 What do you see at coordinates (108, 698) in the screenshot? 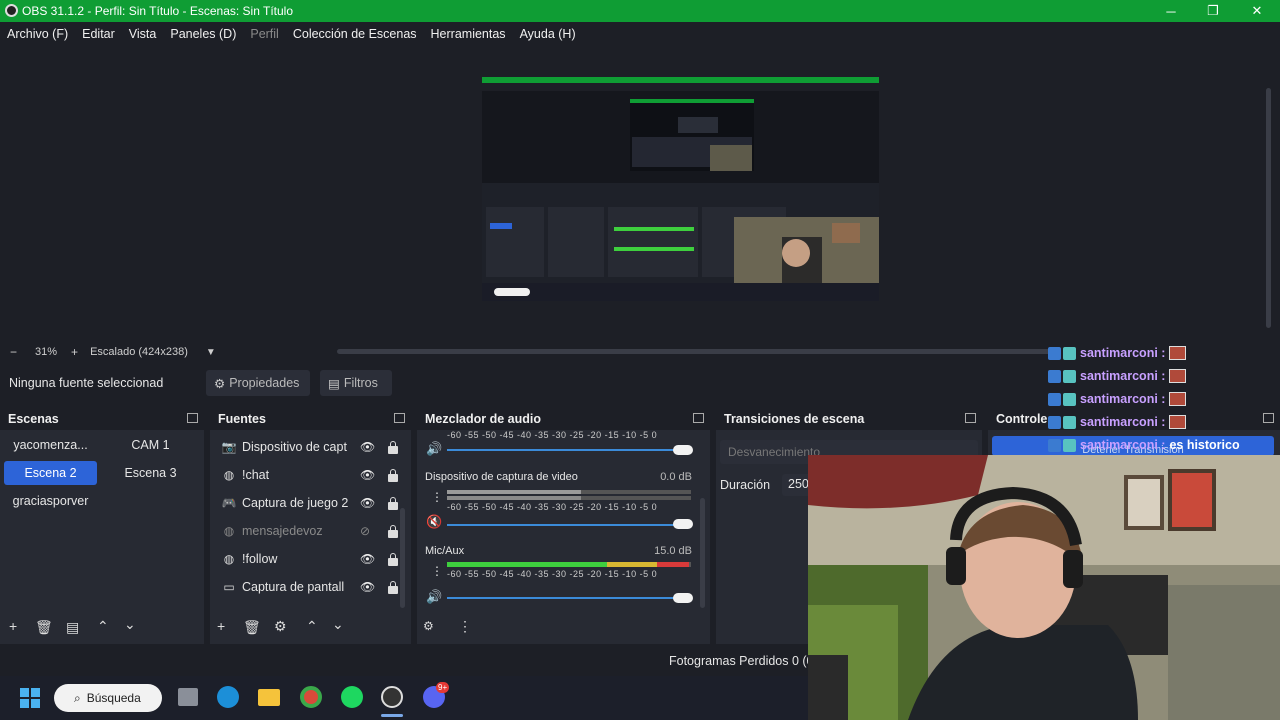
I see `taskbar-search: ⌕ Búsqueda` at bounding box center [108, 698].